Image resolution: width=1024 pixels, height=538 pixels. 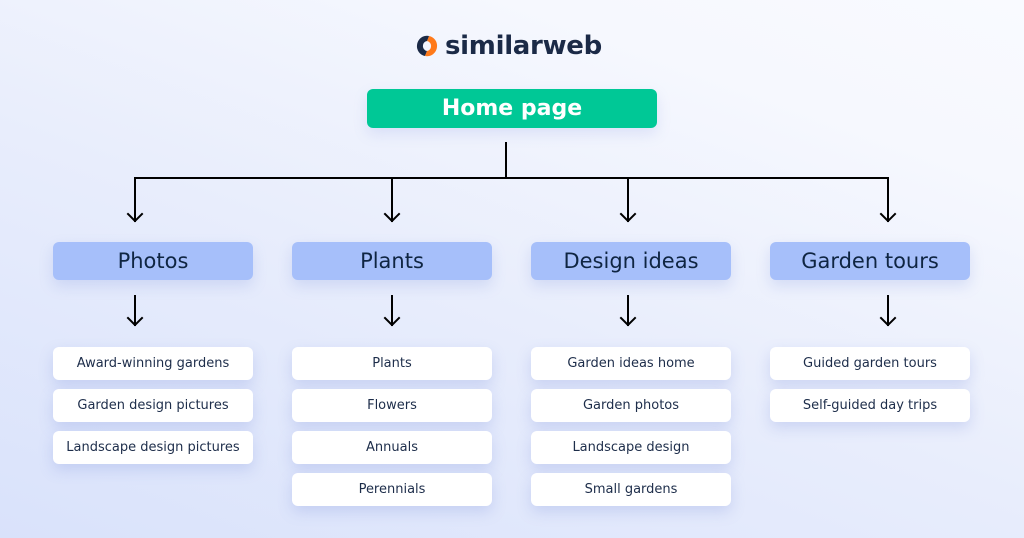 I want to click on category-garden-tours: Garden tours, so click(x=870, y=261).